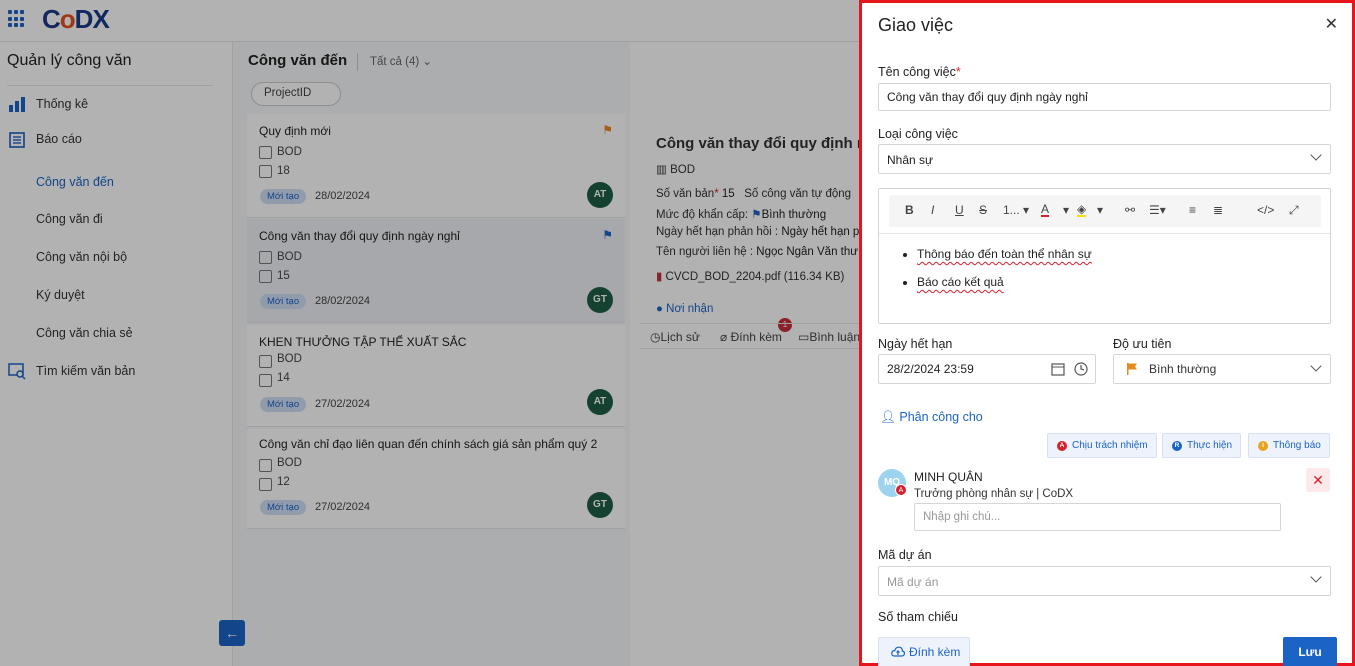 The width and height of the screenshot is (1355, 666). Describe the element at coordinates (1104, 159) in the screenshot. I see `task-type-select: Nhân sự` at that location.